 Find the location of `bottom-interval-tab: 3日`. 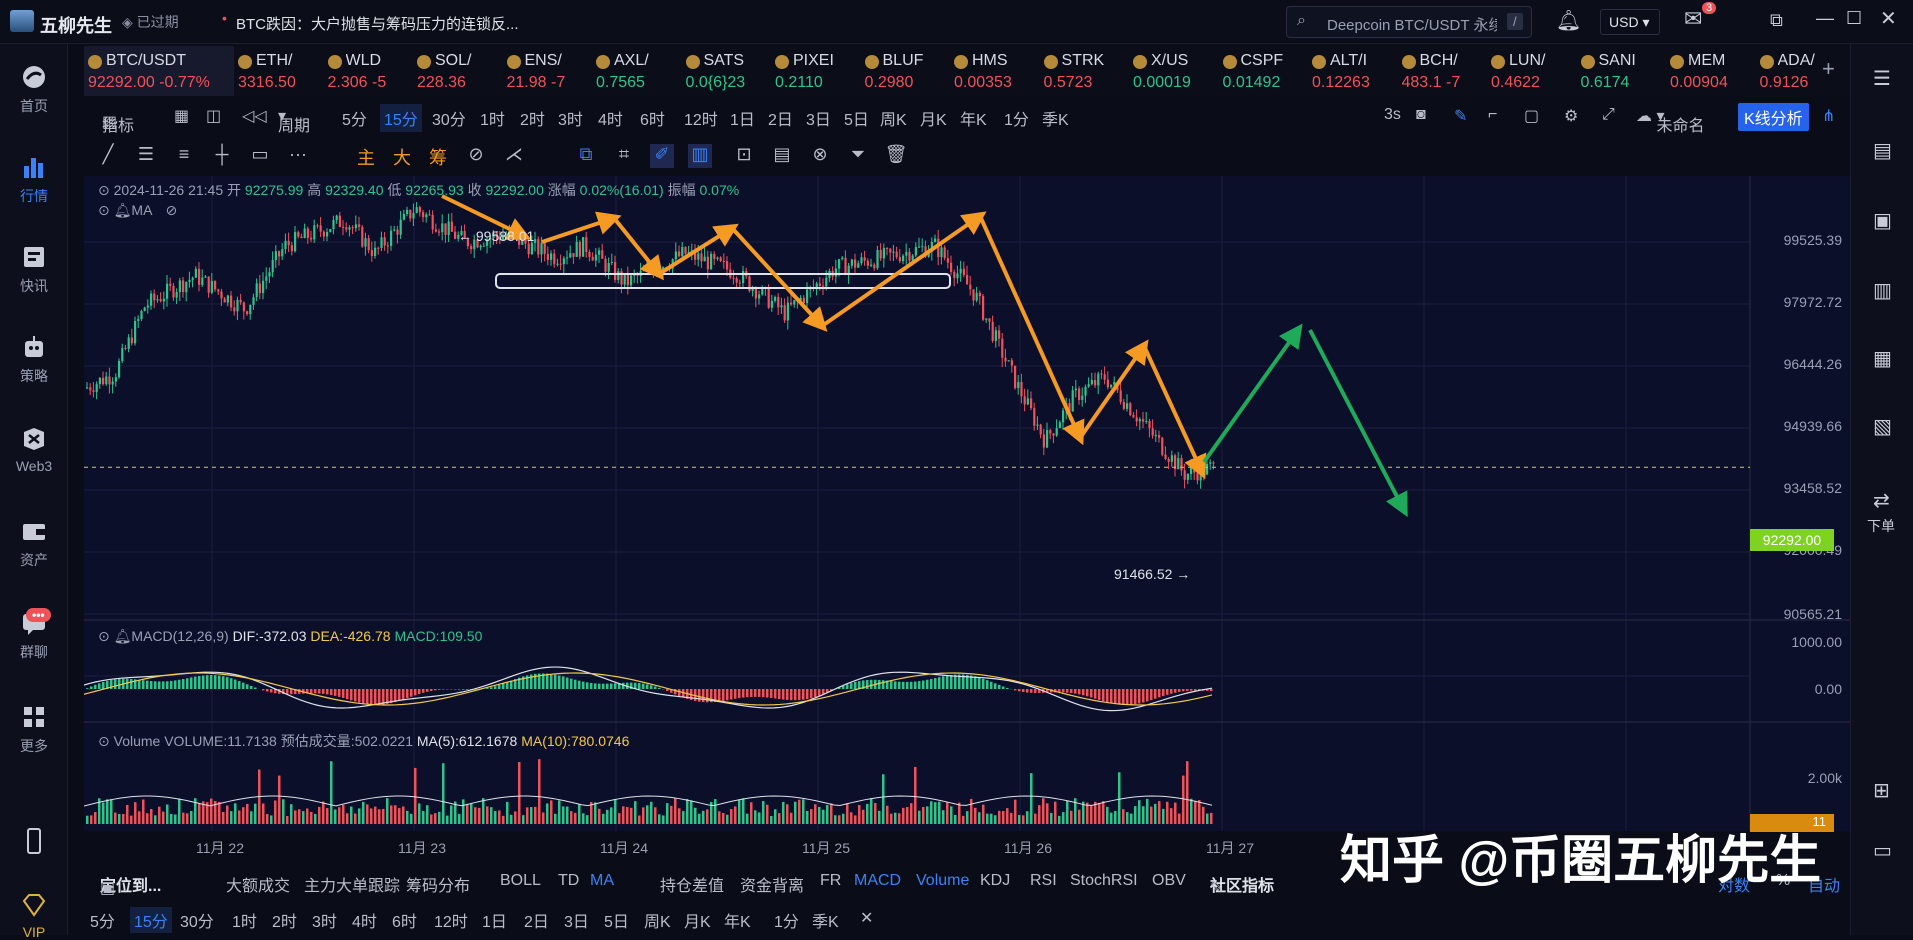

bottom-interval-tab: 3日 is located at coordinates (576, 920).